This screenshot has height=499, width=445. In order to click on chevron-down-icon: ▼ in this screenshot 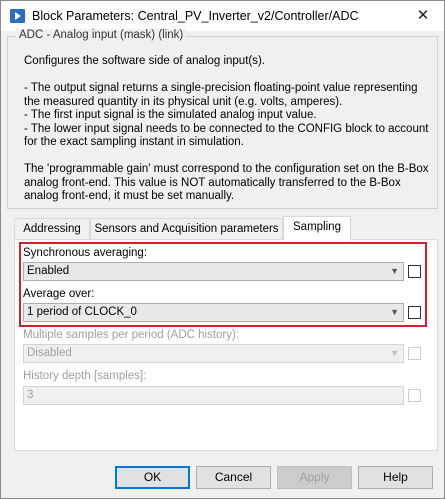, I will do `click(394, 353)`.